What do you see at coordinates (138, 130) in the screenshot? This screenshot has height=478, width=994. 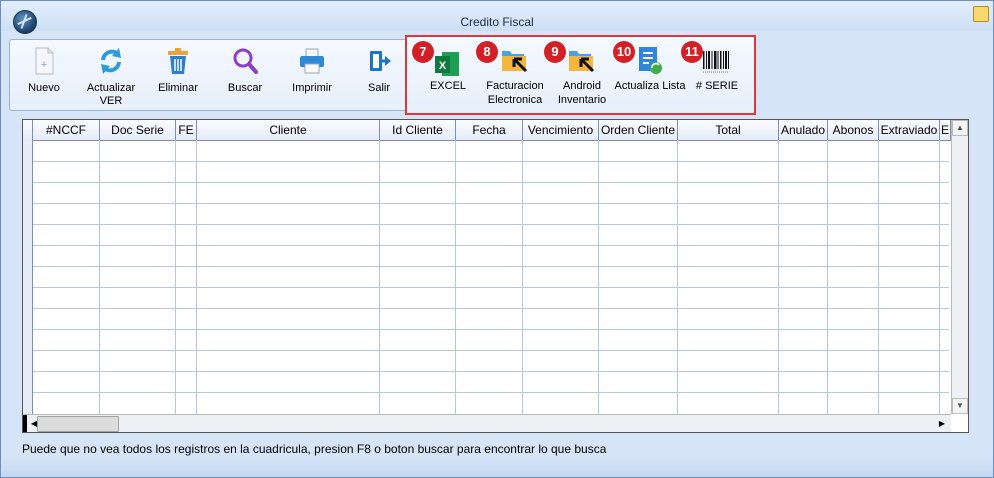 I see `column-header-doc-serie: Doc Serie` at bounding box center [138, 130].